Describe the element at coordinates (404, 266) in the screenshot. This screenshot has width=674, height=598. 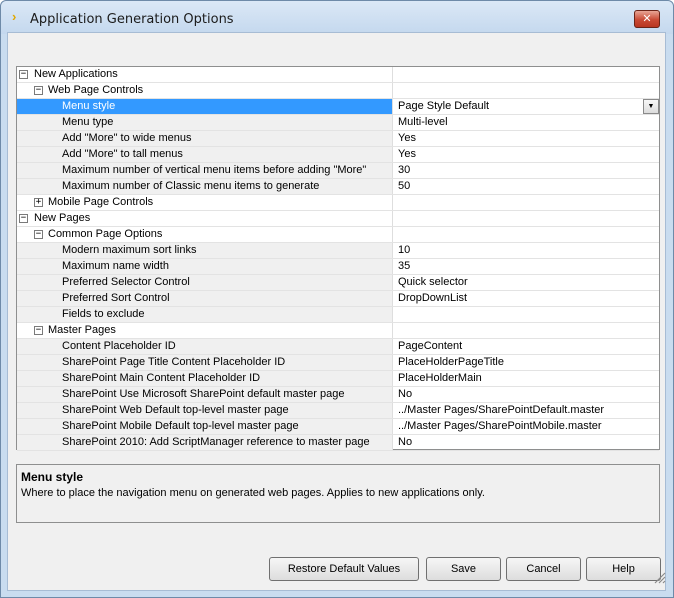
I see `property-value: 35` at that location.